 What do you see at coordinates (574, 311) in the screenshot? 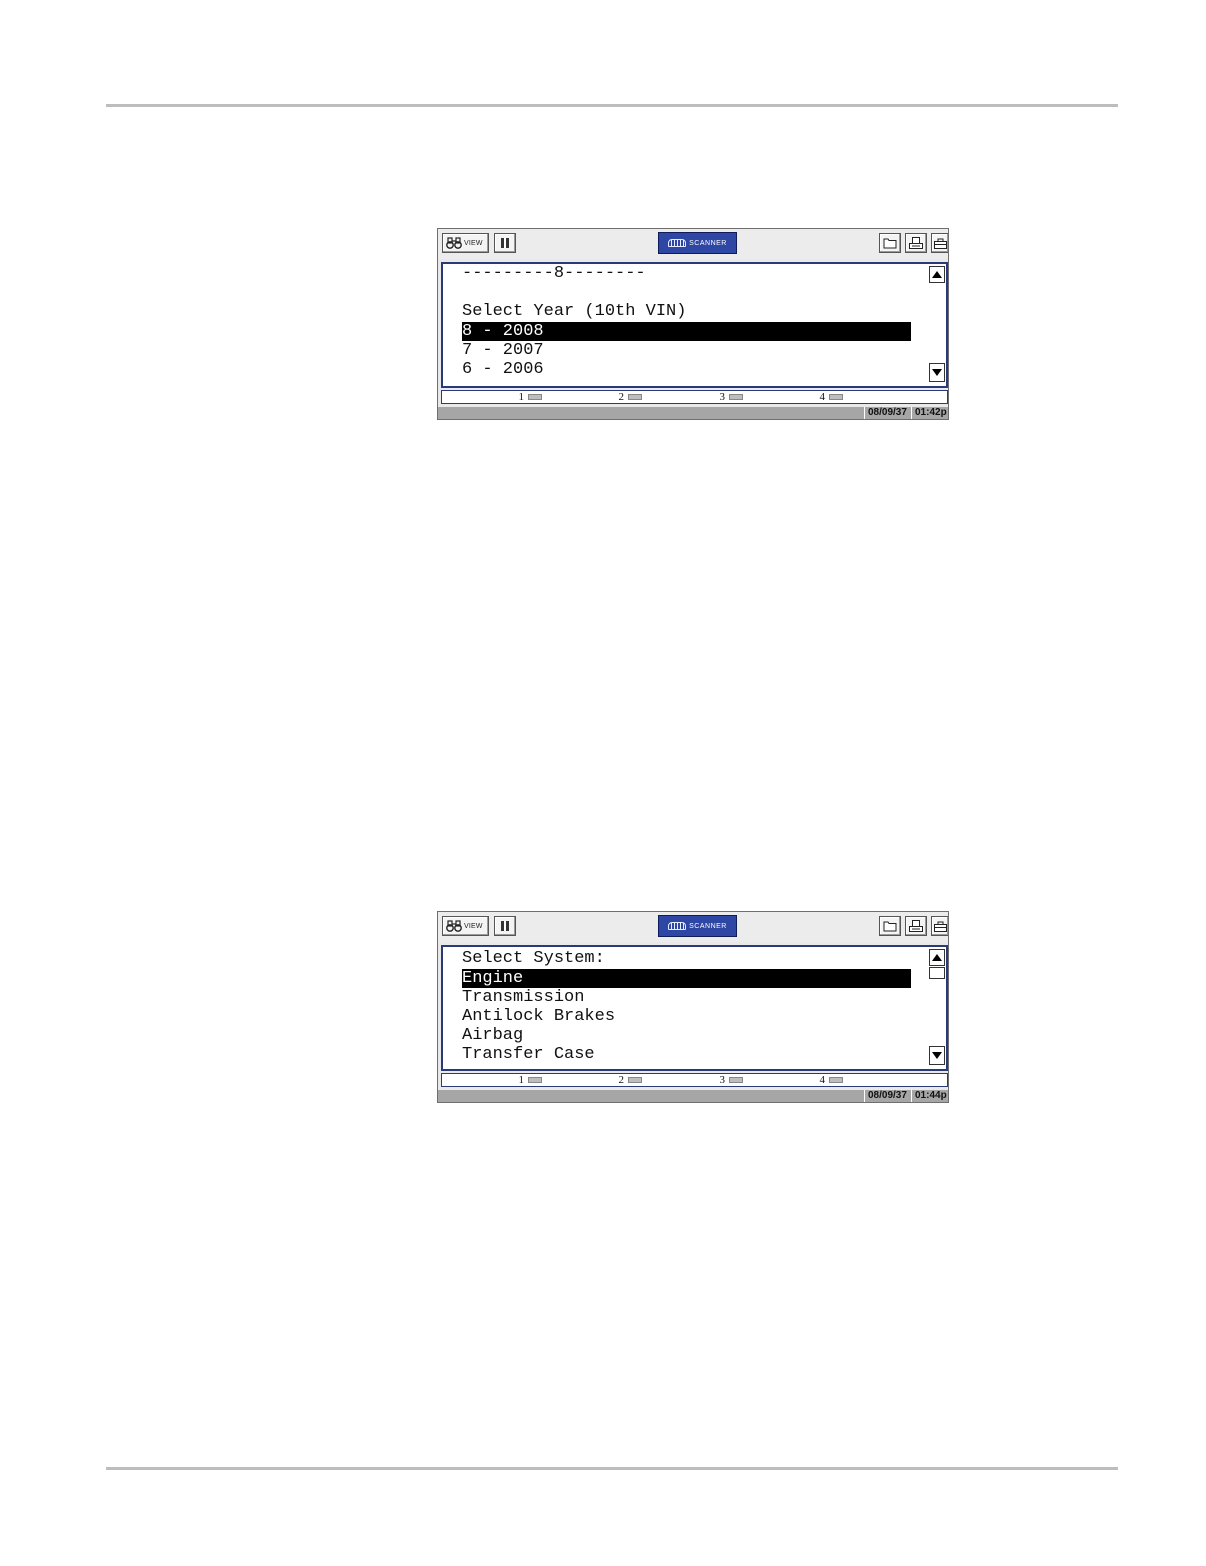
I see `menu-title: Select Year (10th VIN)` at bounding box center [574, 311].